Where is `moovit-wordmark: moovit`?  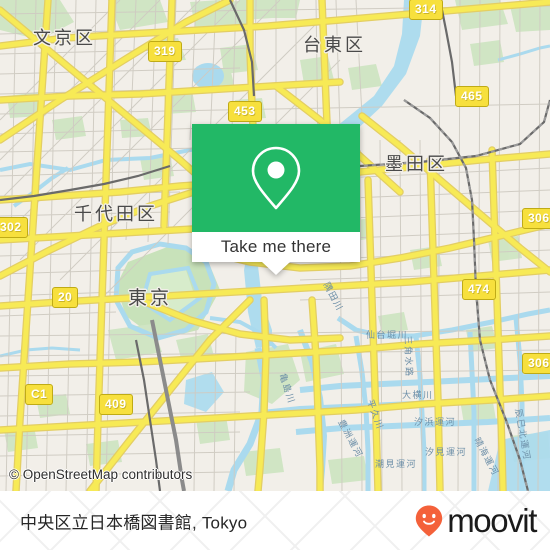
moovit-wordmark: moovit is located at coordinates (492, 520).